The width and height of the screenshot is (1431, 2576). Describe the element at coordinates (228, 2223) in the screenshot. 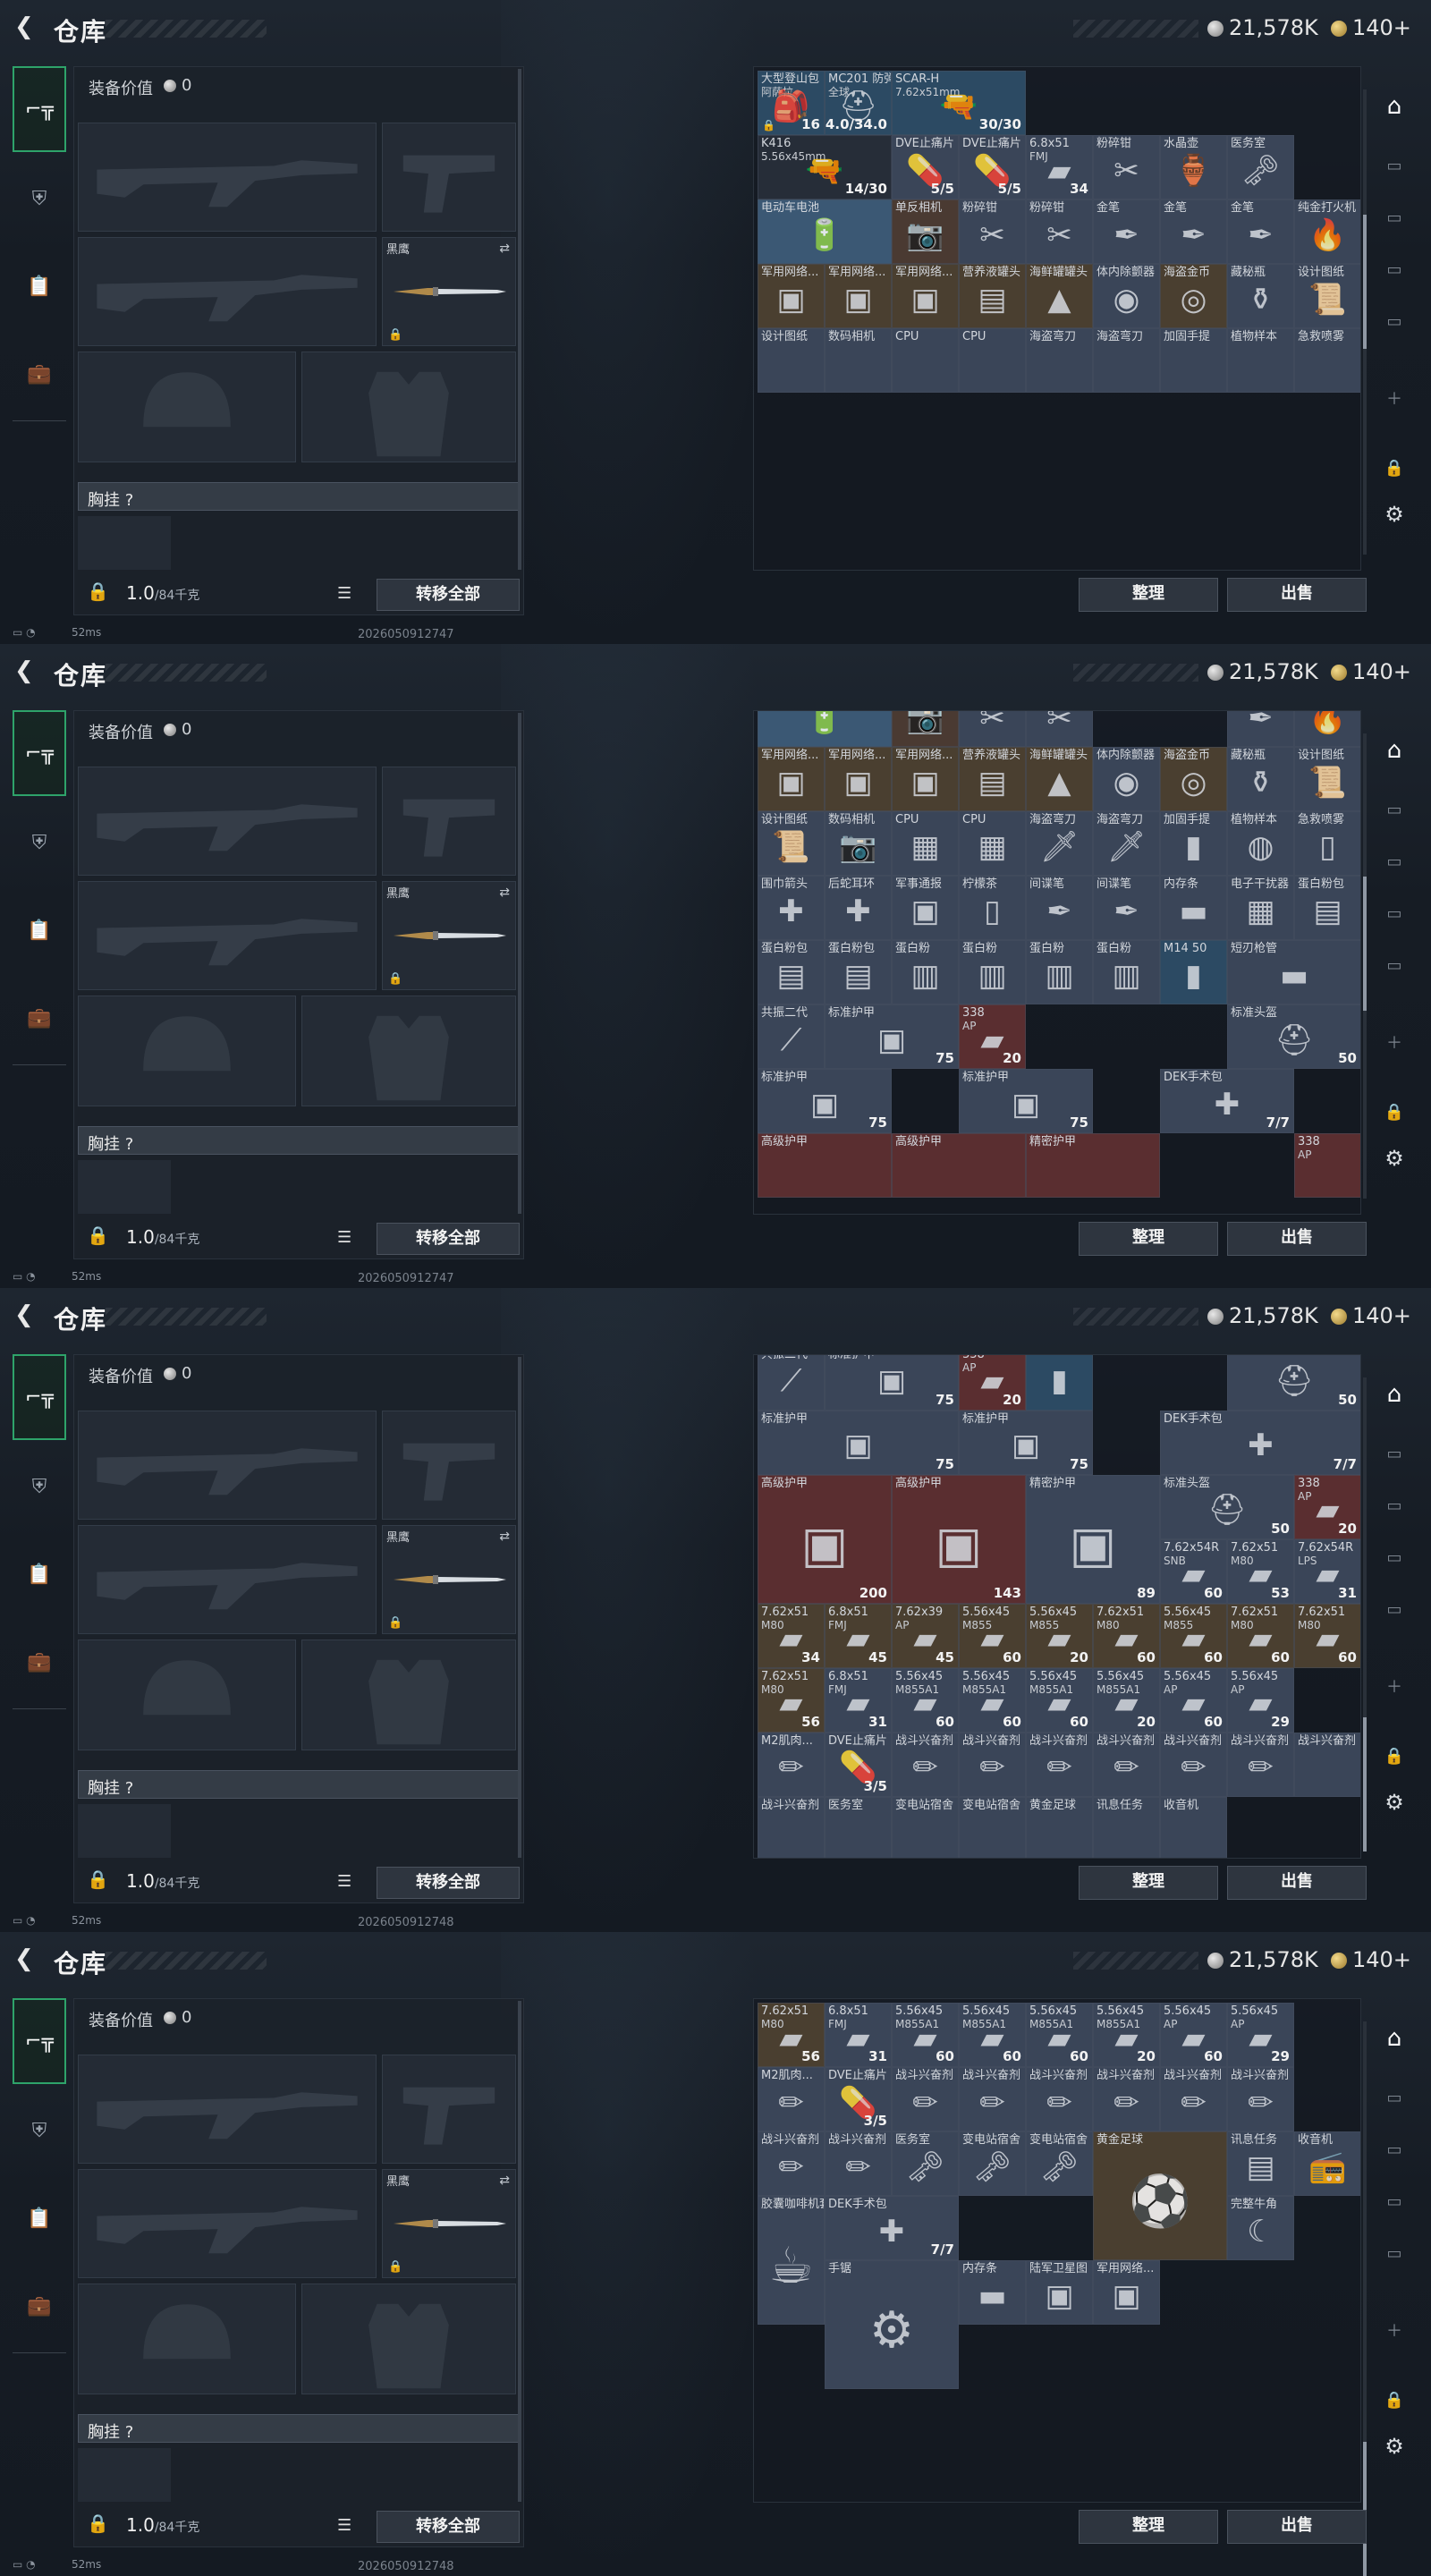

I see `secondary-weapon-slot` at that location.